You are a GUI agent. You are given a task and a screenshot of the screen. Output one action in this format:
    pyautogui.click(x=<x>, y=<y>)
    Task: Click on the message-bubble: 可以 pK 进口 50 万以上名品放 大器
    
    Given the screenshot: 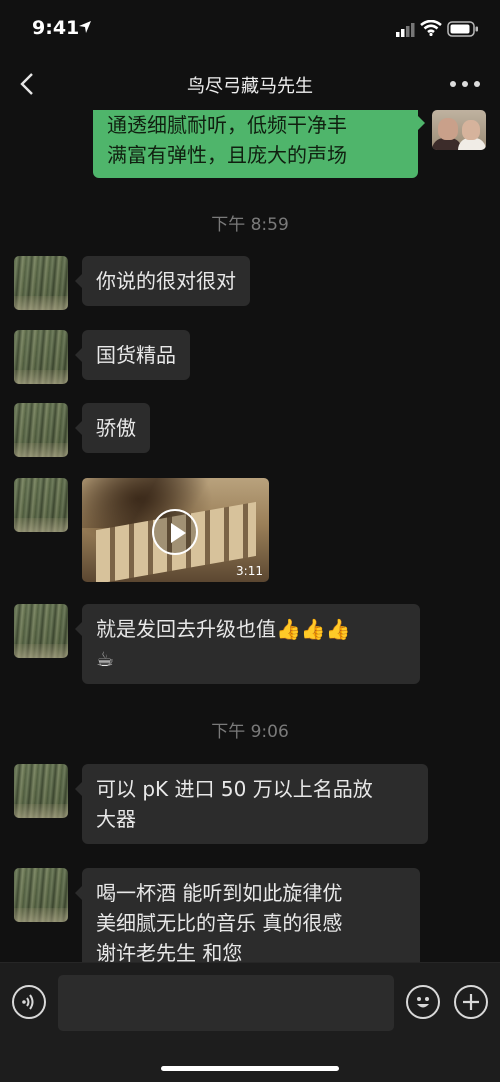 What is the action you would take?
    pyautogui.click(x=251, y=804)
    